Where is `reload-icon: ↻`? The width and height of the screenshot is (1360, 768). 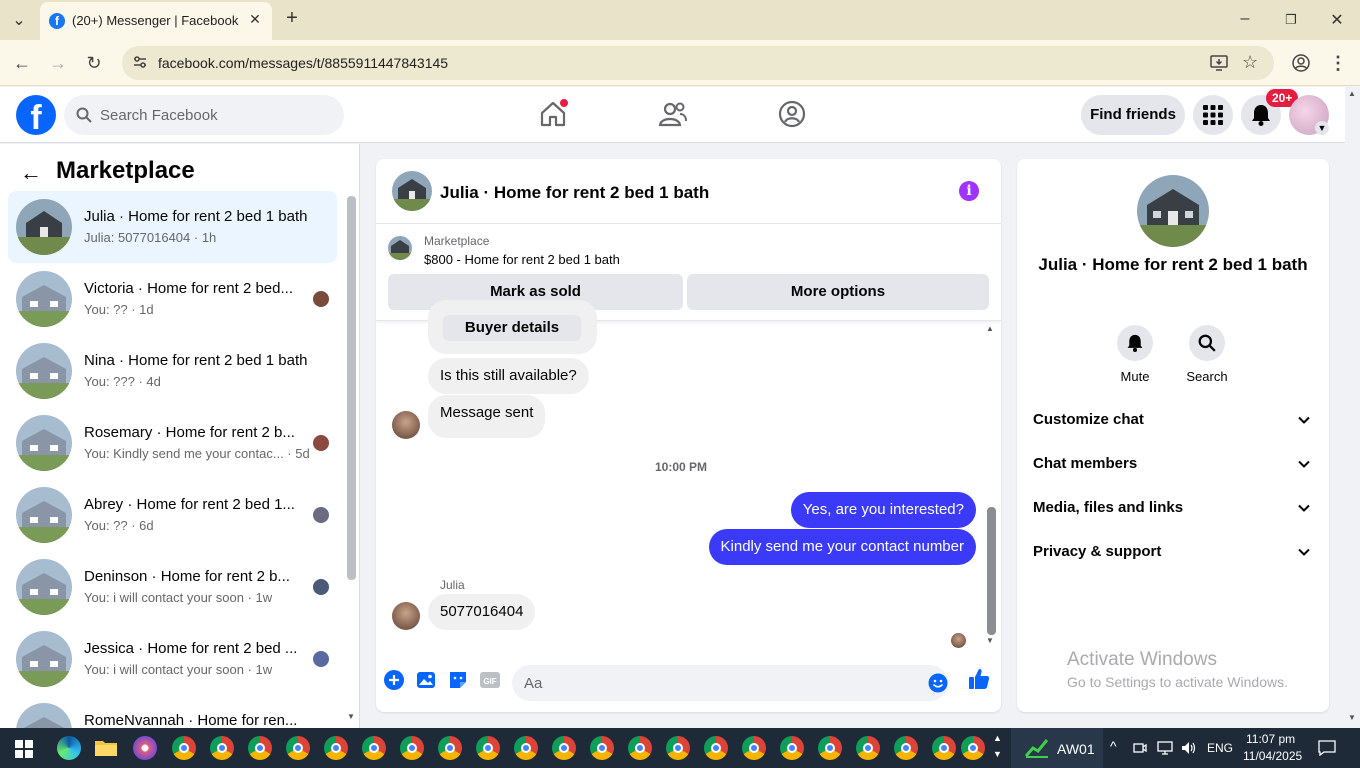 reload-icon: ↻ is located at coordinates (94, 63).